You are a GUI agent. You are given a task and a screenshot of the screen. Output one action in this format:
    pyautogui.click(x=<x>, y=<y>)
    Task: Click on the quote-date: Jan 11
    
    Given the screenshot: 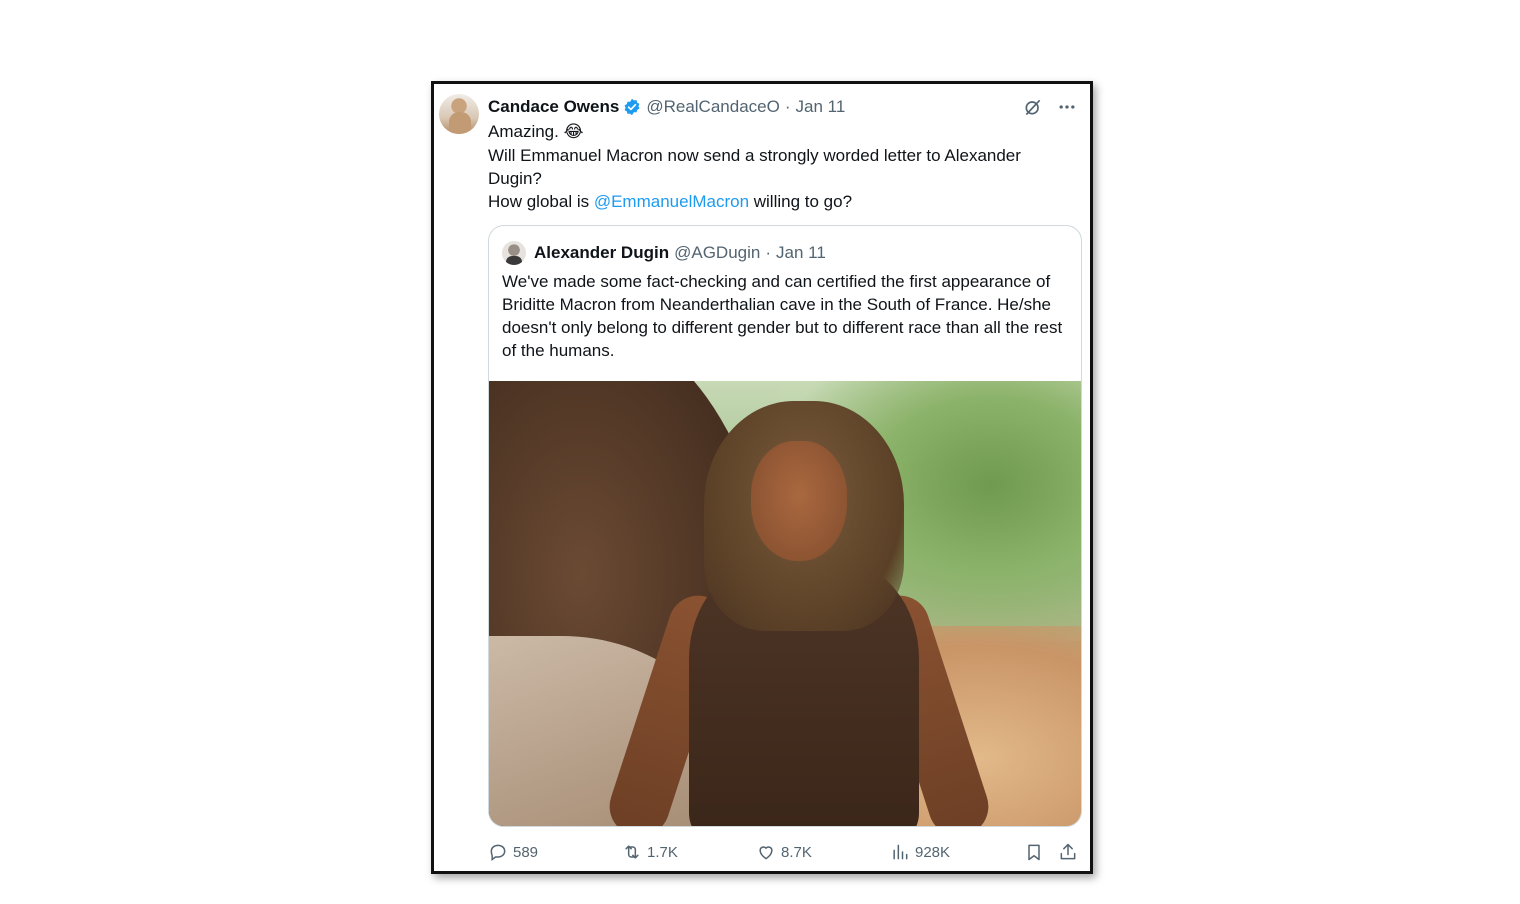 What is the action you would take?
    pyautogui.click(x=801, y=252)
    